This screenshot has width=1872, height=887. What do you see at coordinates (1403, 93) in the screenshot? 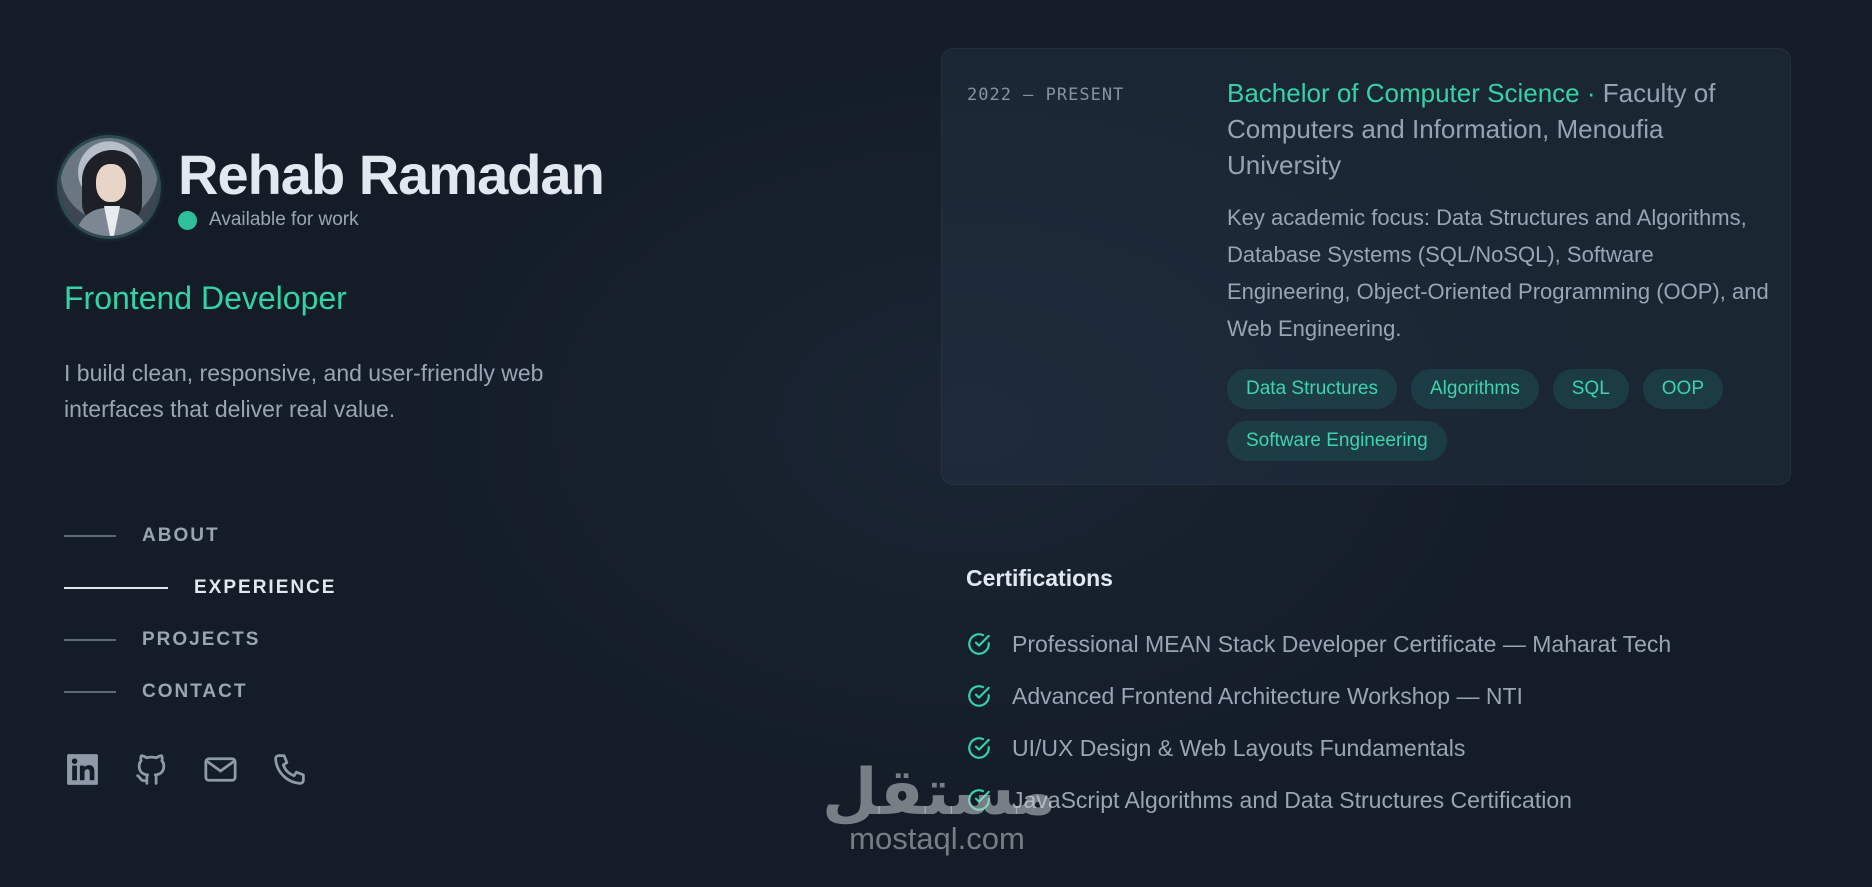
I see `degree-link: Bachelor of Computer Science` at bounding box center [1403, 93].